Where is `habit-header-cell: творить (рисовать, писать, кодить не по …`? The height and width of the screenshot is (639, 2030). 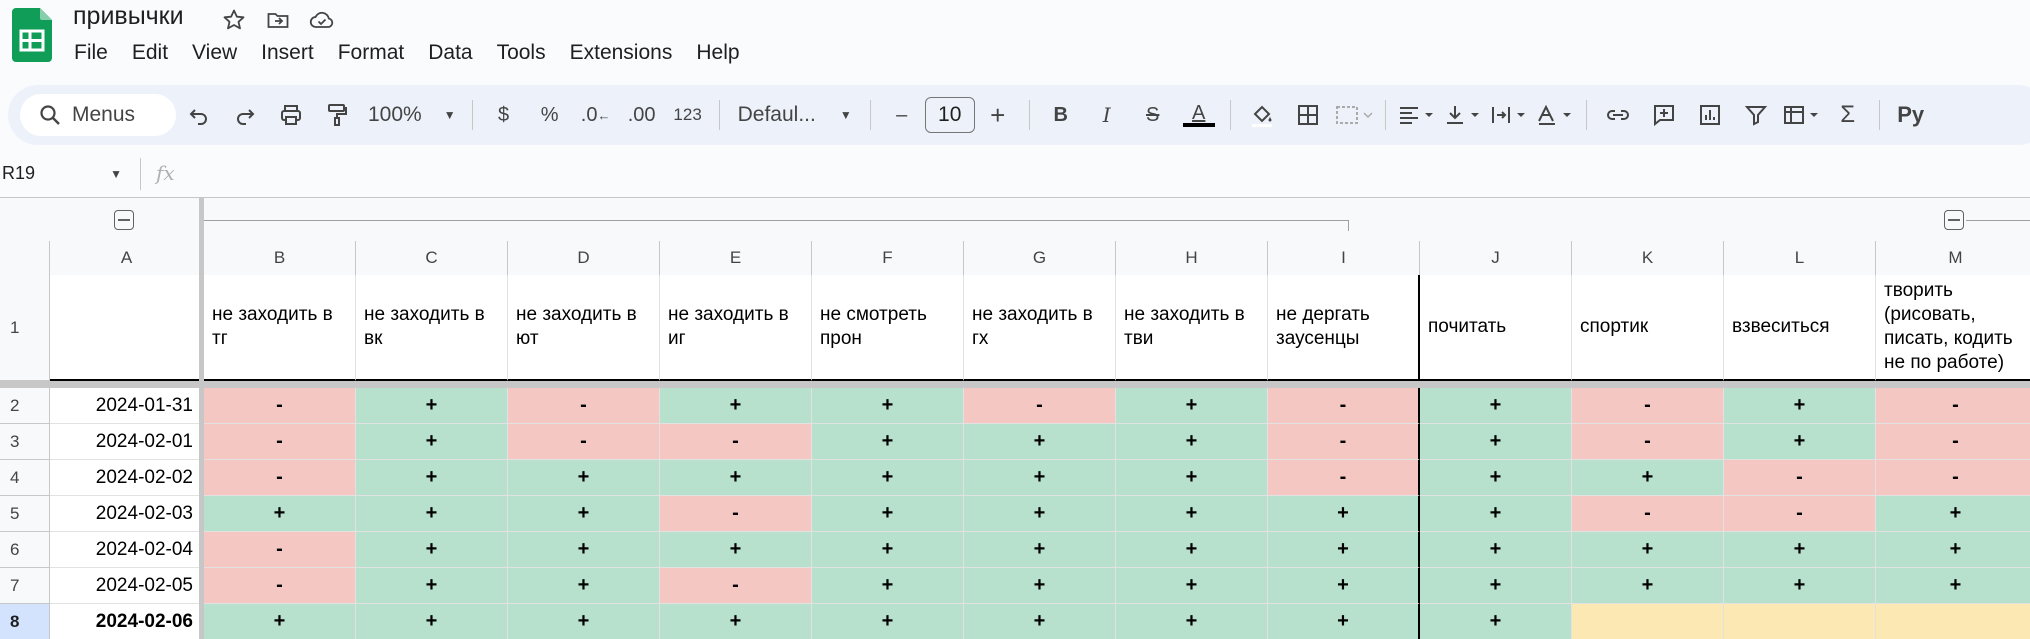
habit-header-cell: творить (рисовать, писать, кодить не по … is located at coordinates (1953, 328).